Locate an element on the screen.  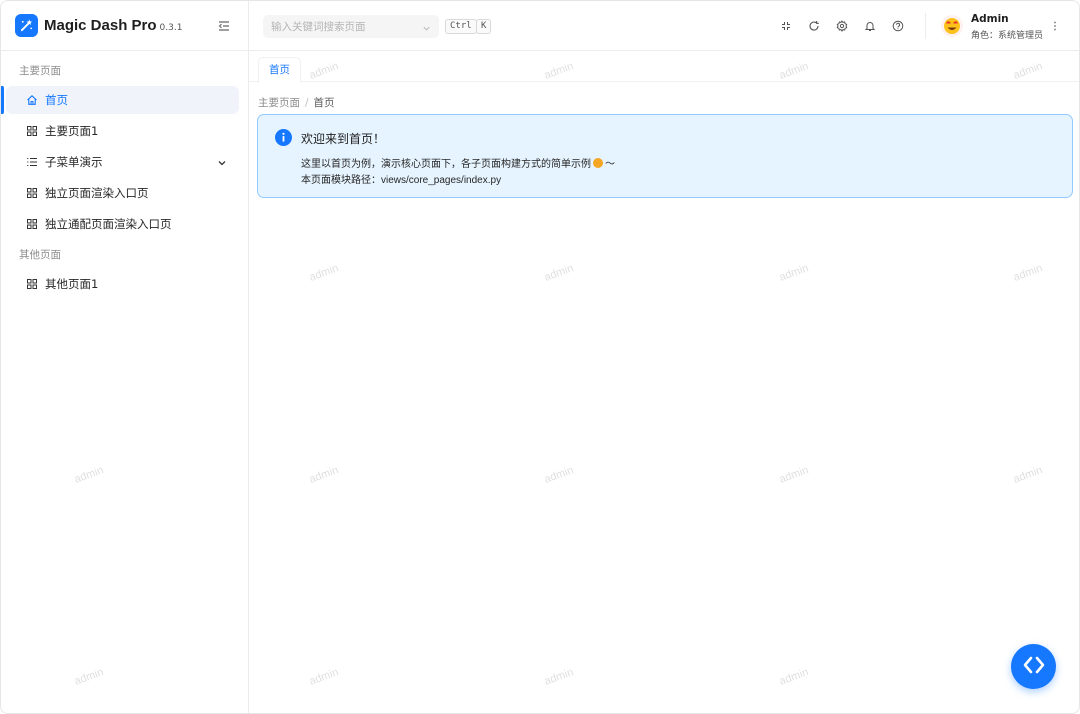
breadcrumb-item: 主要页面 is located at coordinates (279, 103).